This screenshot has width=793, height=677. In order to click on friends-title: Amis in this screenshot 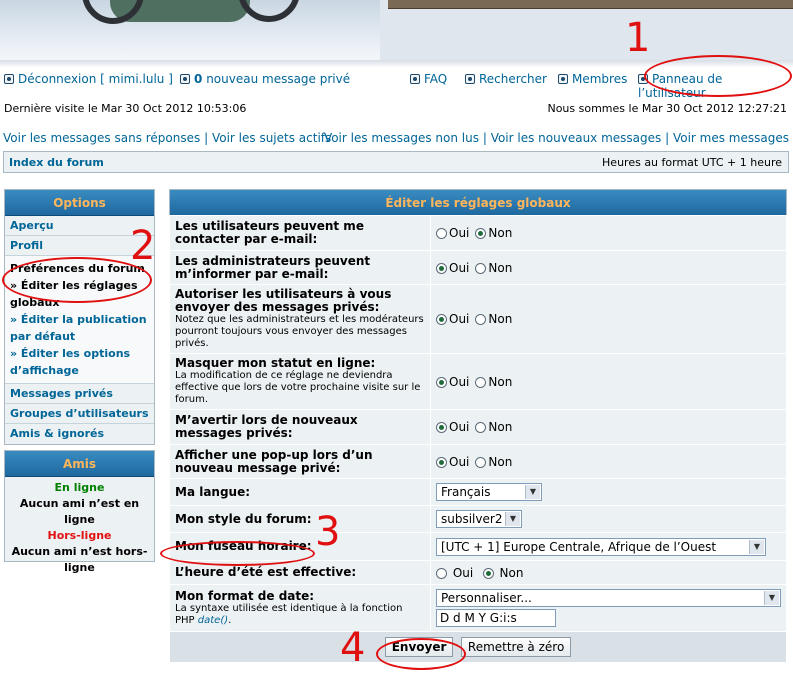, I will do `click(79, 464)`.